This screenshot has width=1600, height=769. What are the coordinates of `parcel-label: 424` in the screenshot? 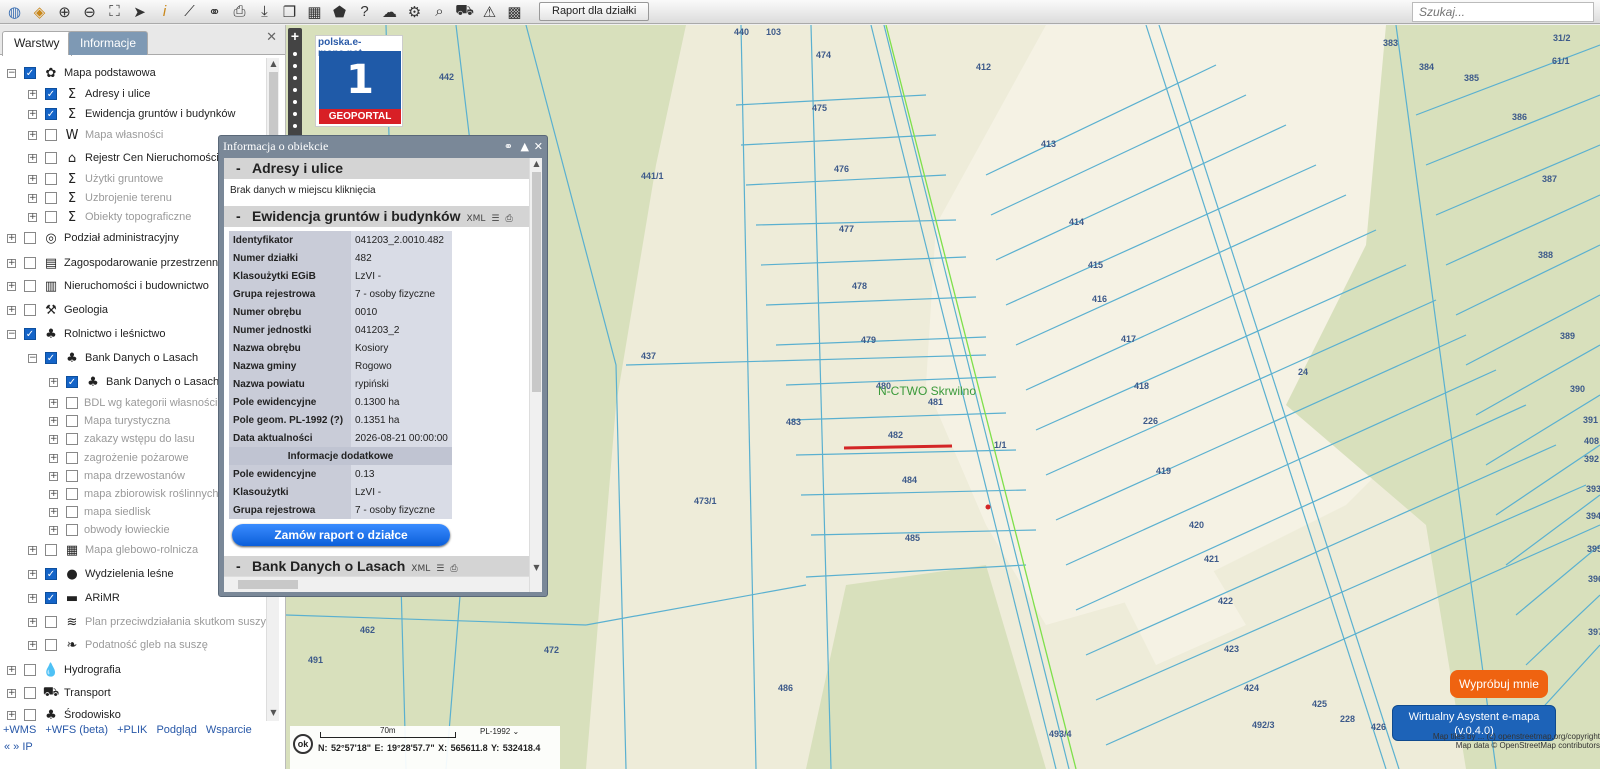 It's located at (1251, 688).